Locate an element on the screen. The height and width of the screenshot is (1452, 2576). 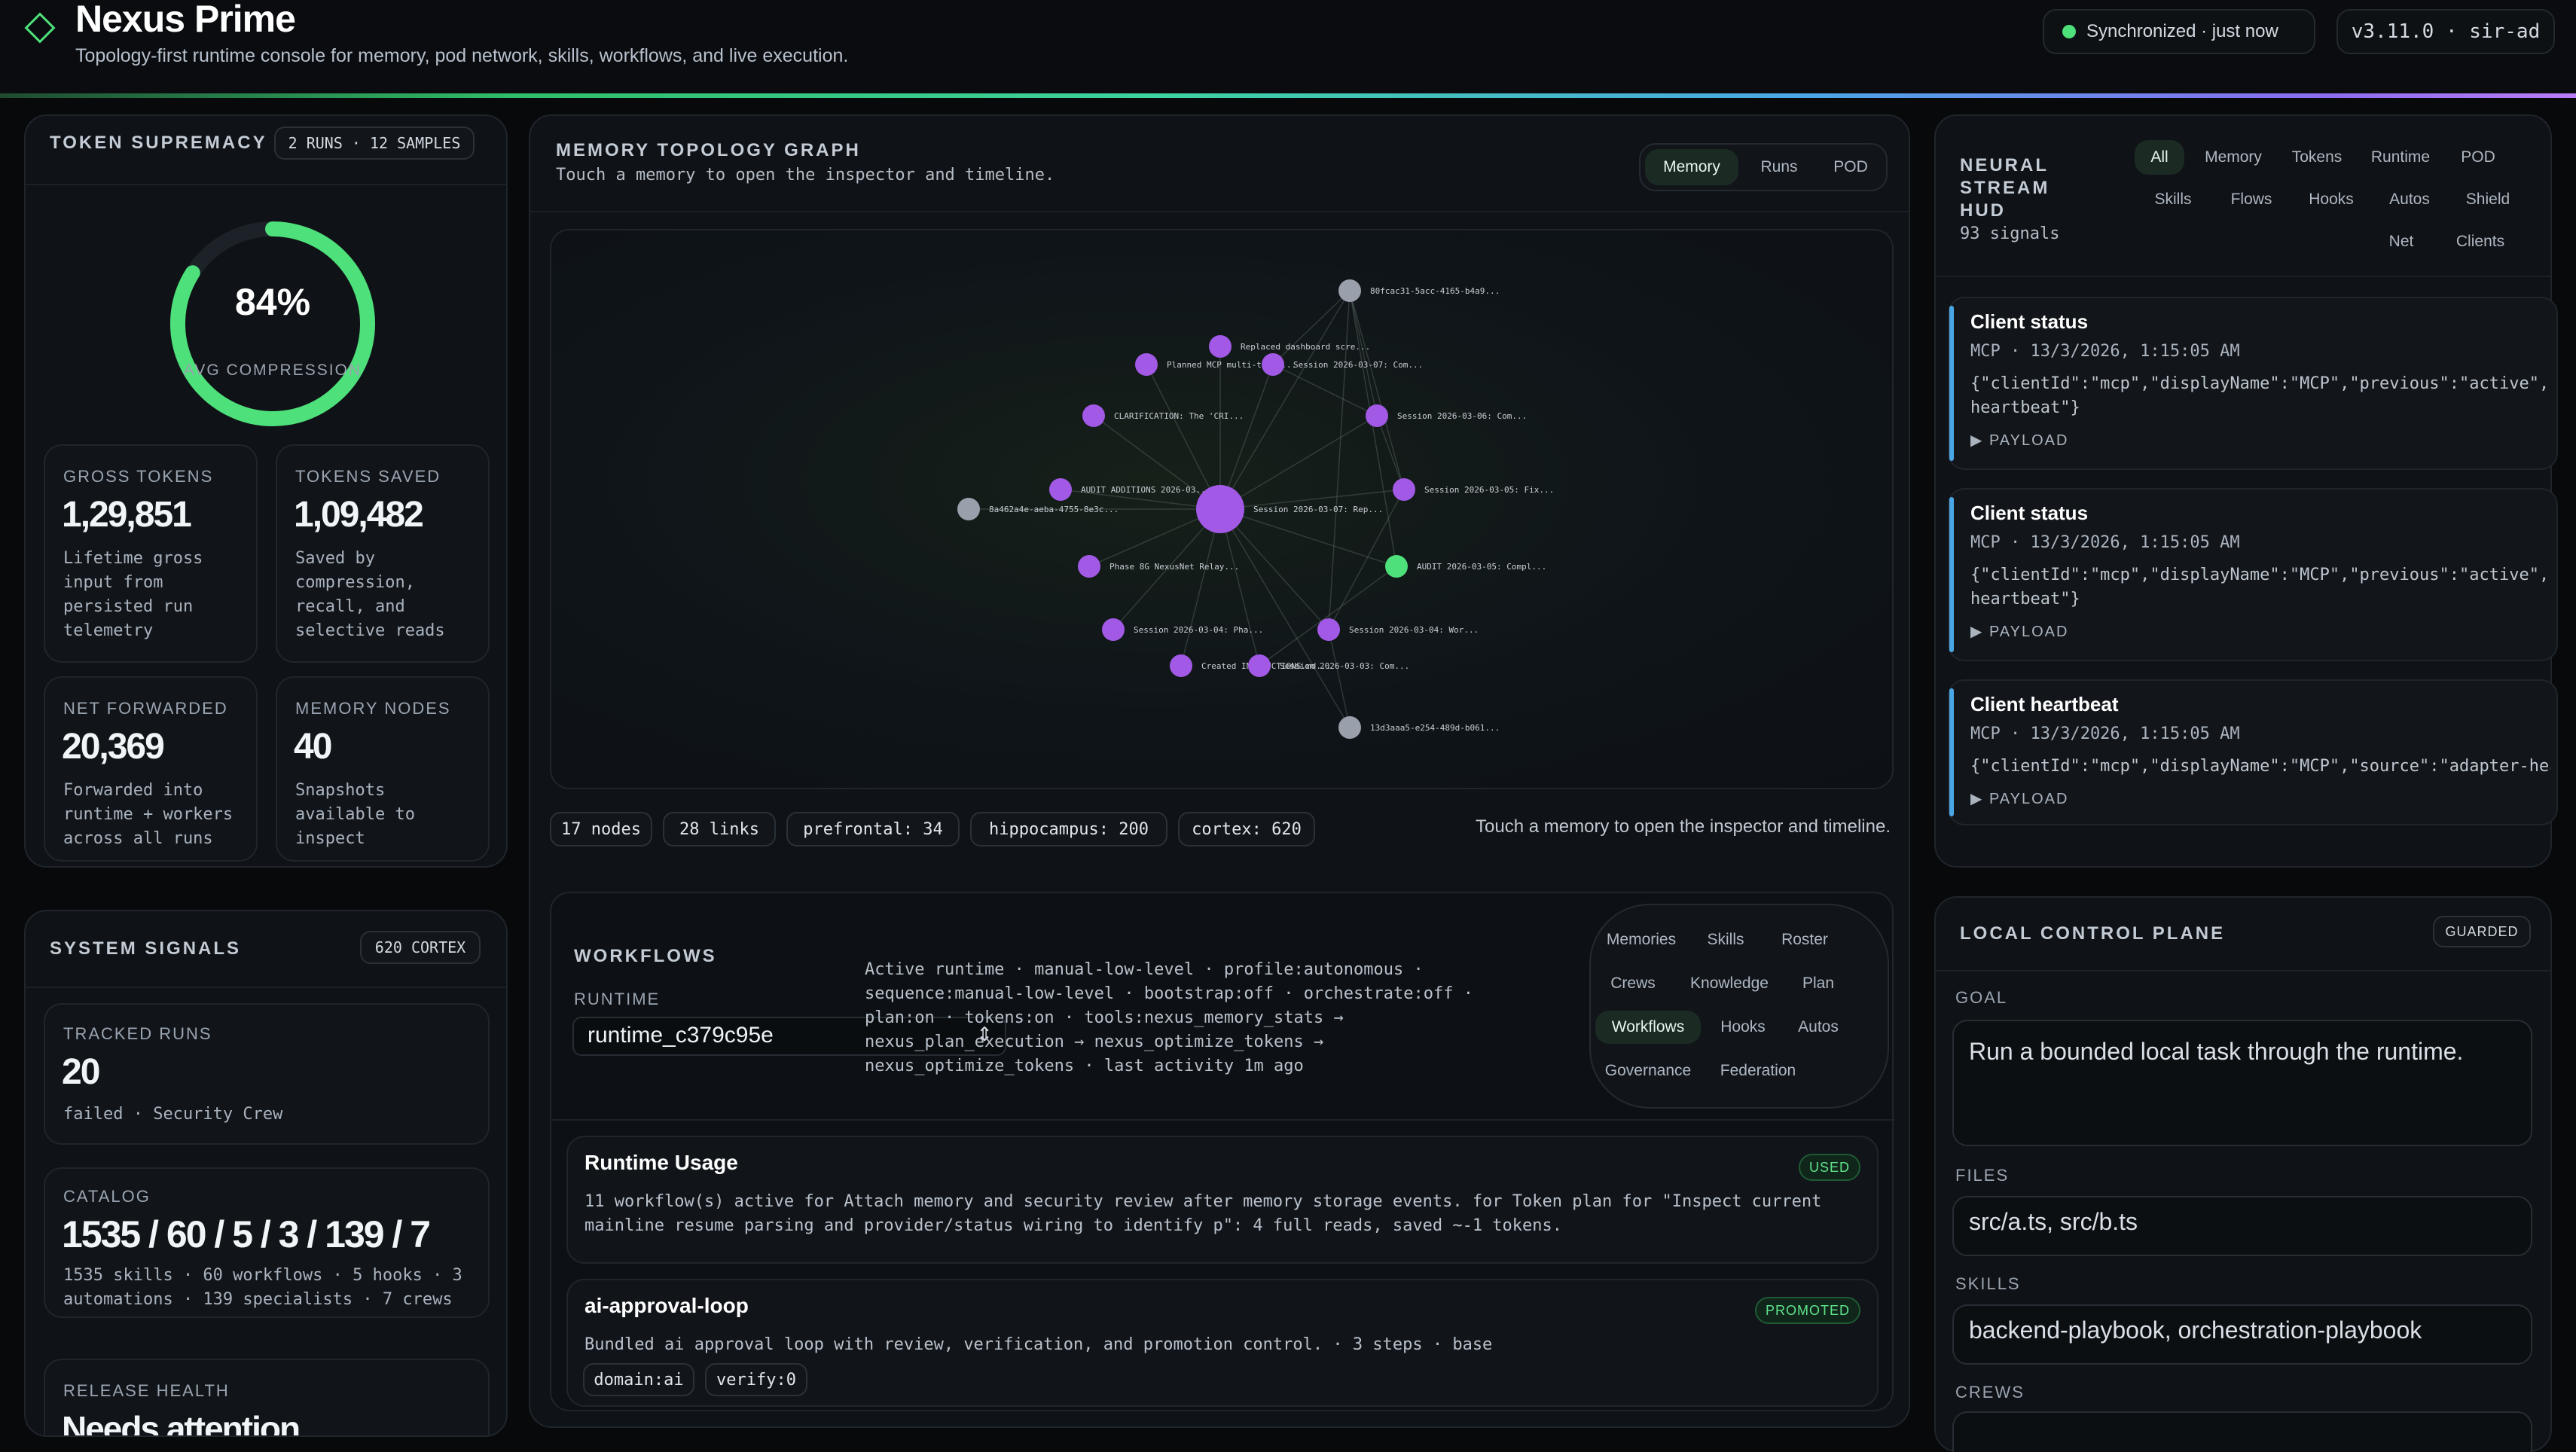
workflow-item-badge: USED is located at coordinates (1829, 1167).